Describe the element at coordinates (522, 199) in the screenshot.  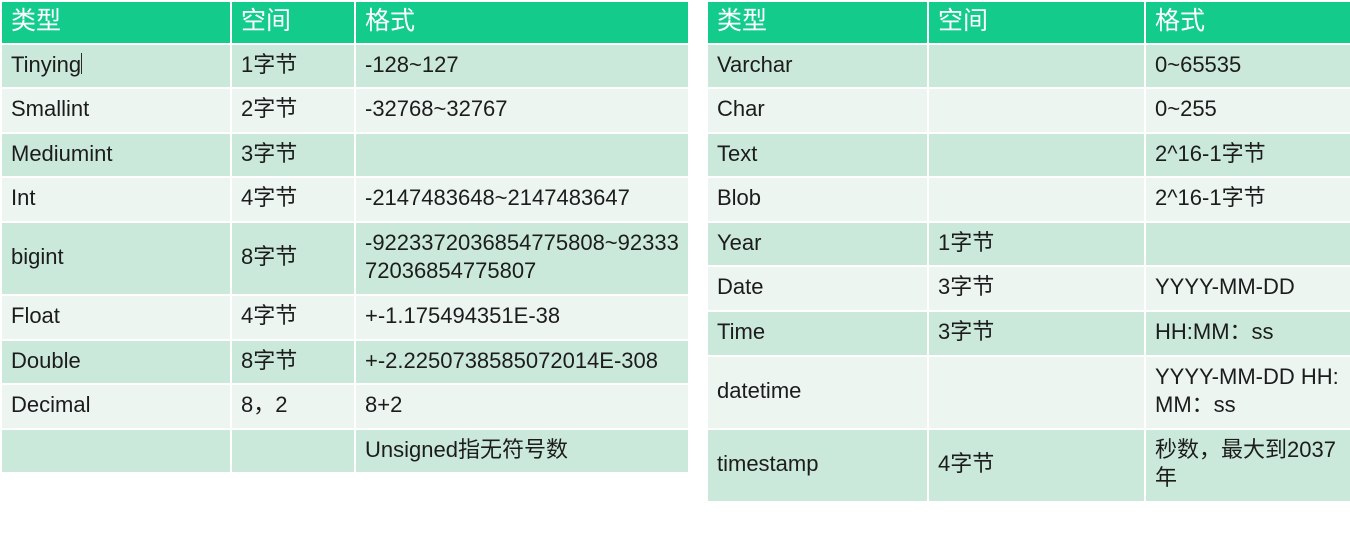
I see `cell-format: -2147483648~2147483647` at that location.